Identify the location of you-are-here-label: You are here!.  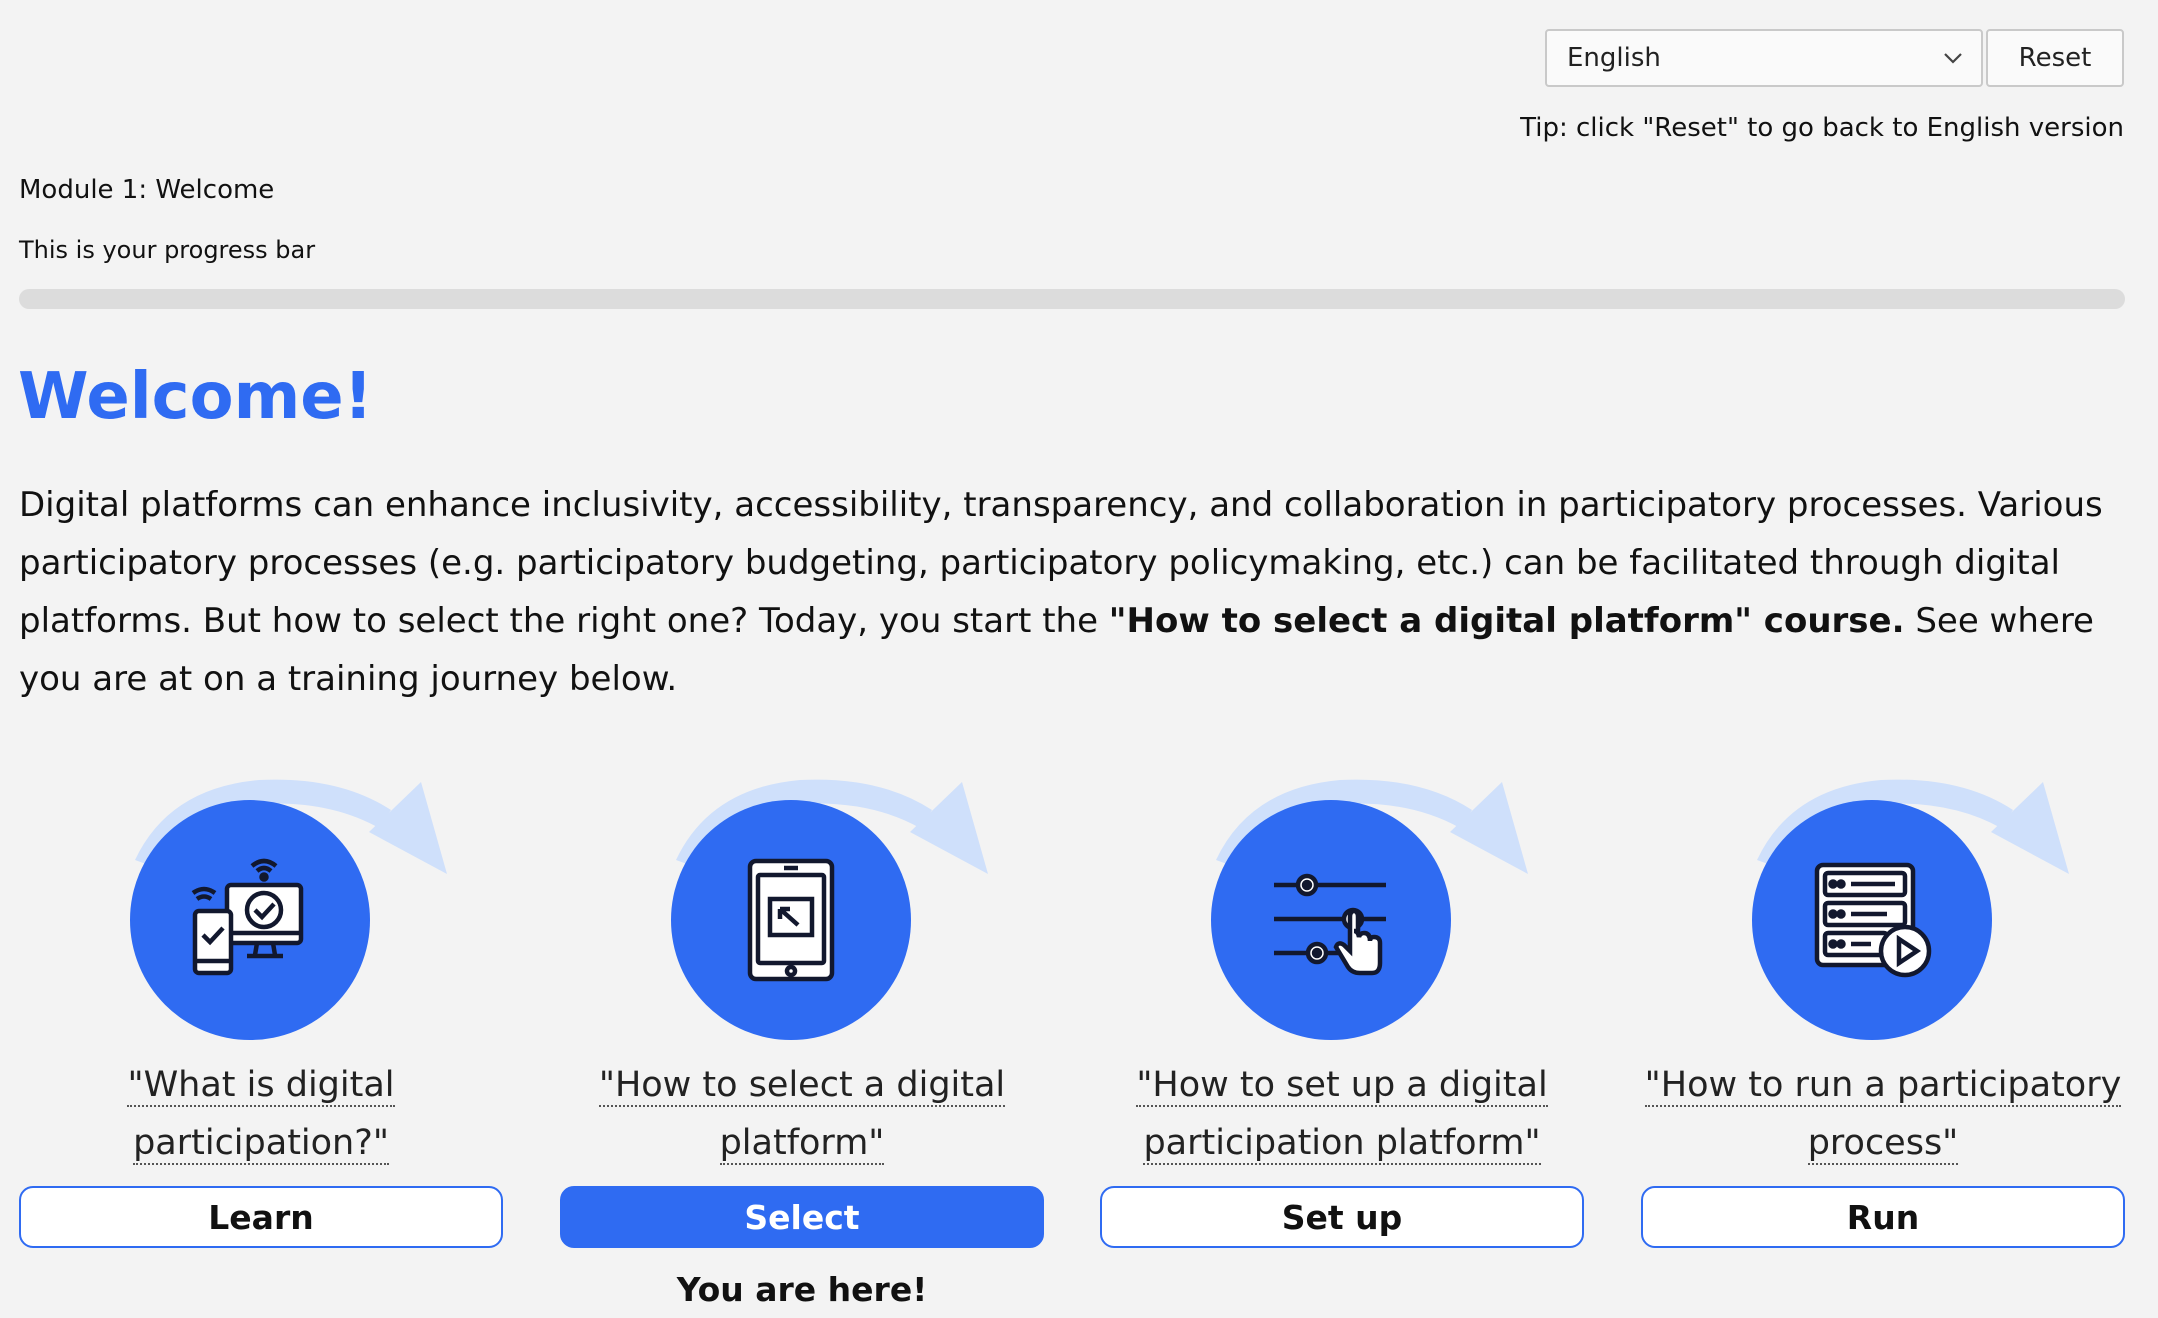
(802, 1289).